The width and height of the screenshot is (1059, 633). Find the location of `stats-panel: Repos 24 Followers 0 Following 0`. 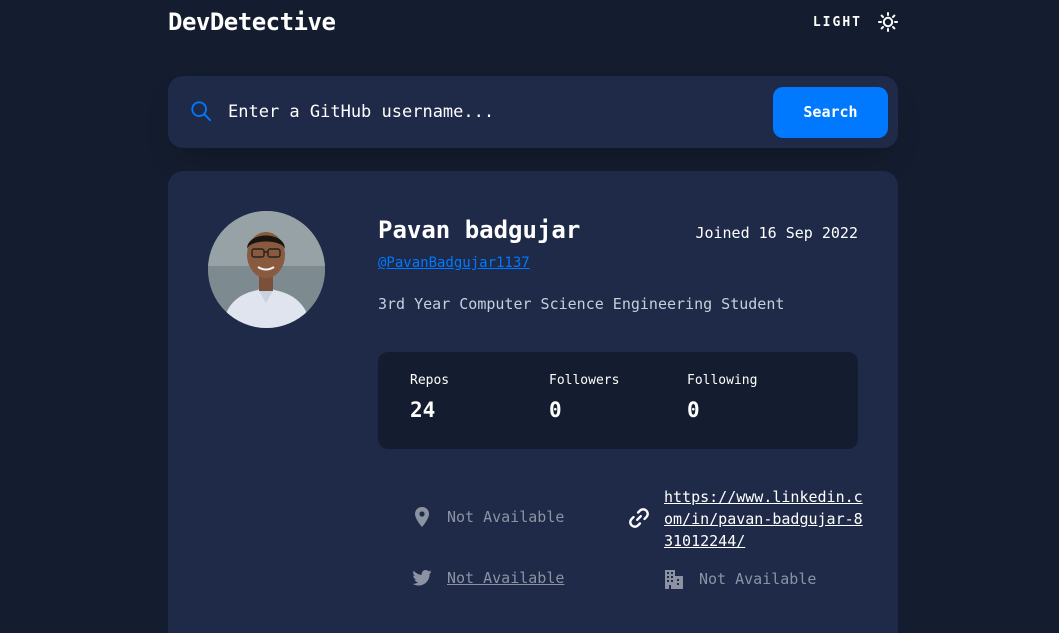

stats-panel: Repos 24 Followers 0 Following 0 is located at coordinates (618, 400).